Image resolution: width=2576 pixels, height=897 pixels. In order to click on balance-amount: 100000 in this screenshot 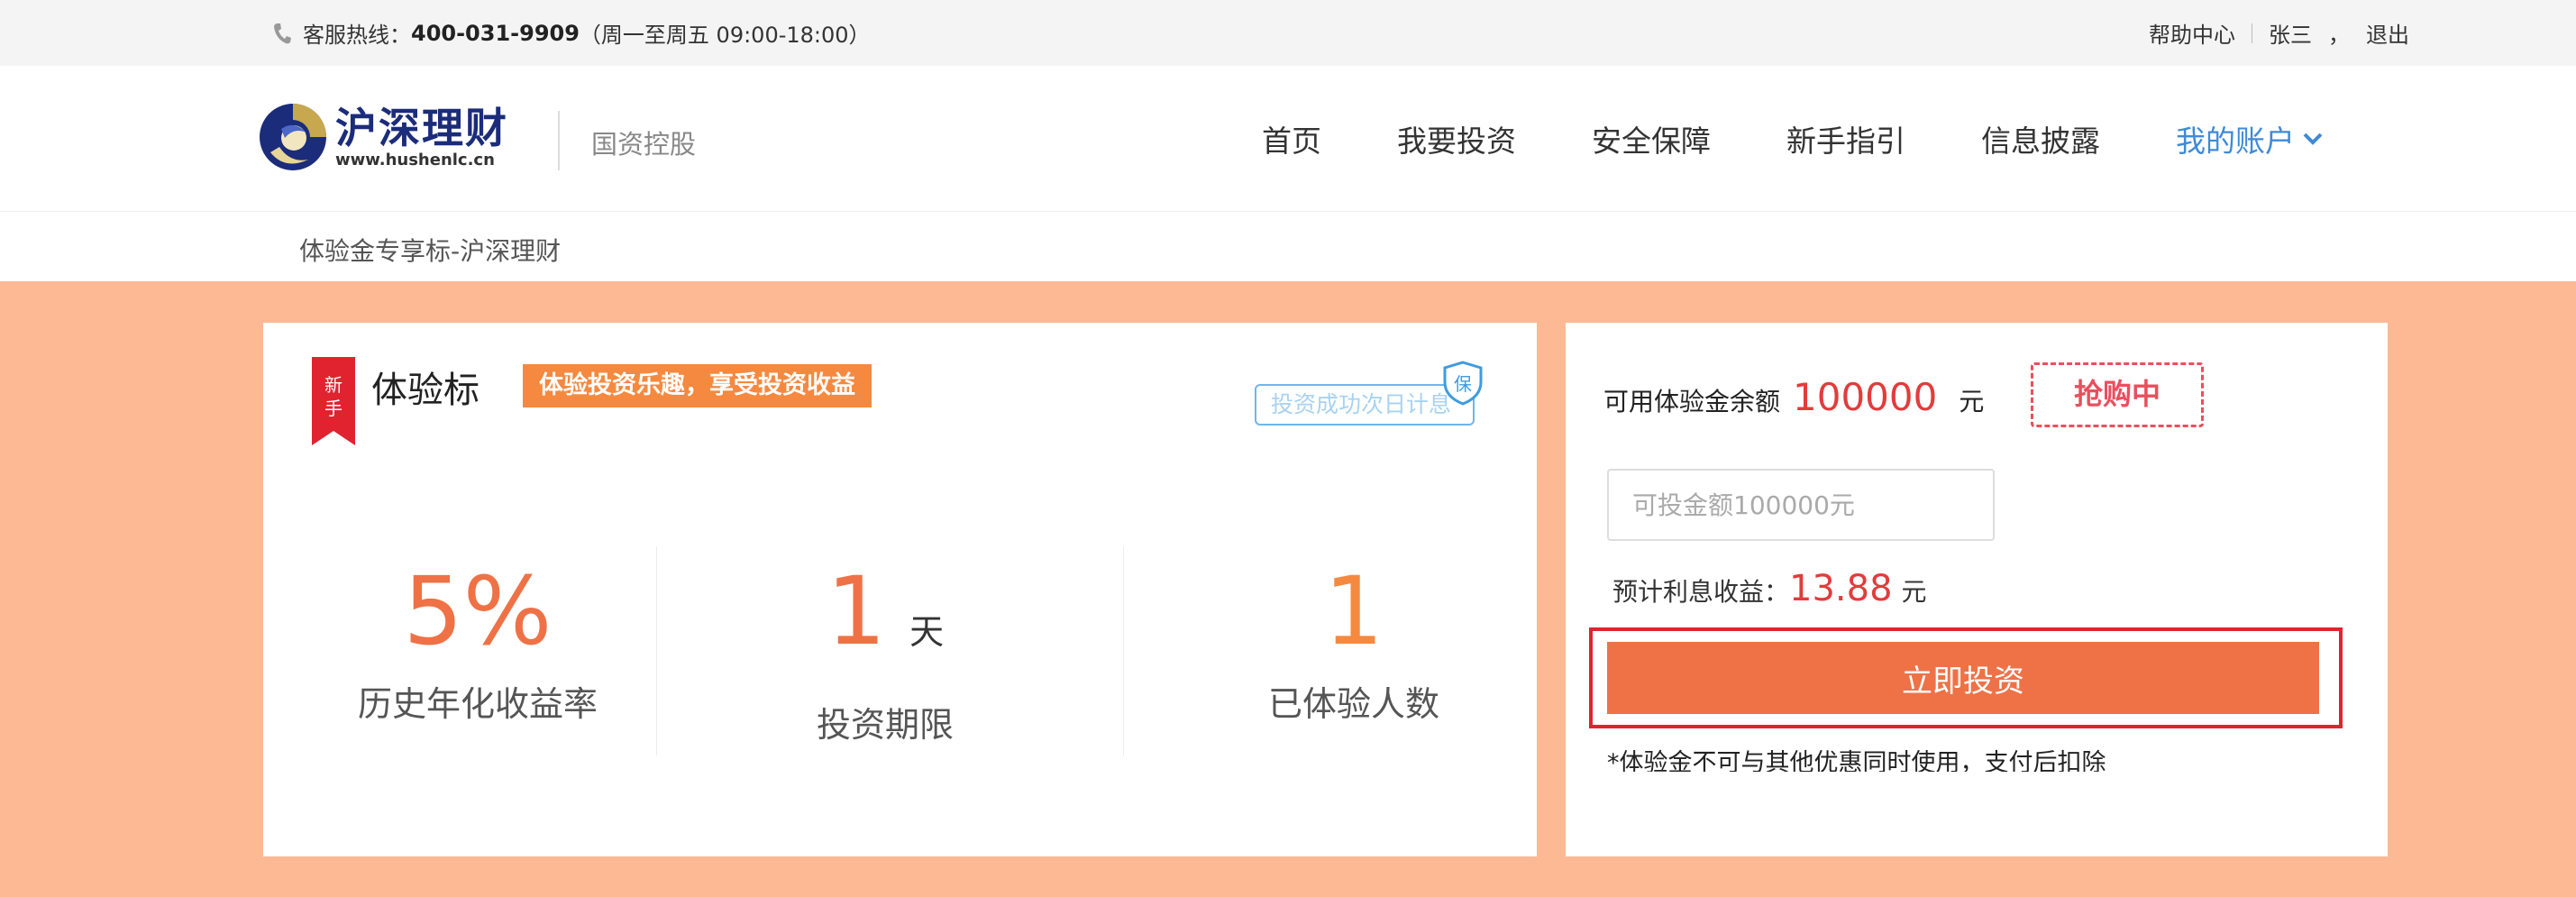, I will do `click(1865, 397)`.